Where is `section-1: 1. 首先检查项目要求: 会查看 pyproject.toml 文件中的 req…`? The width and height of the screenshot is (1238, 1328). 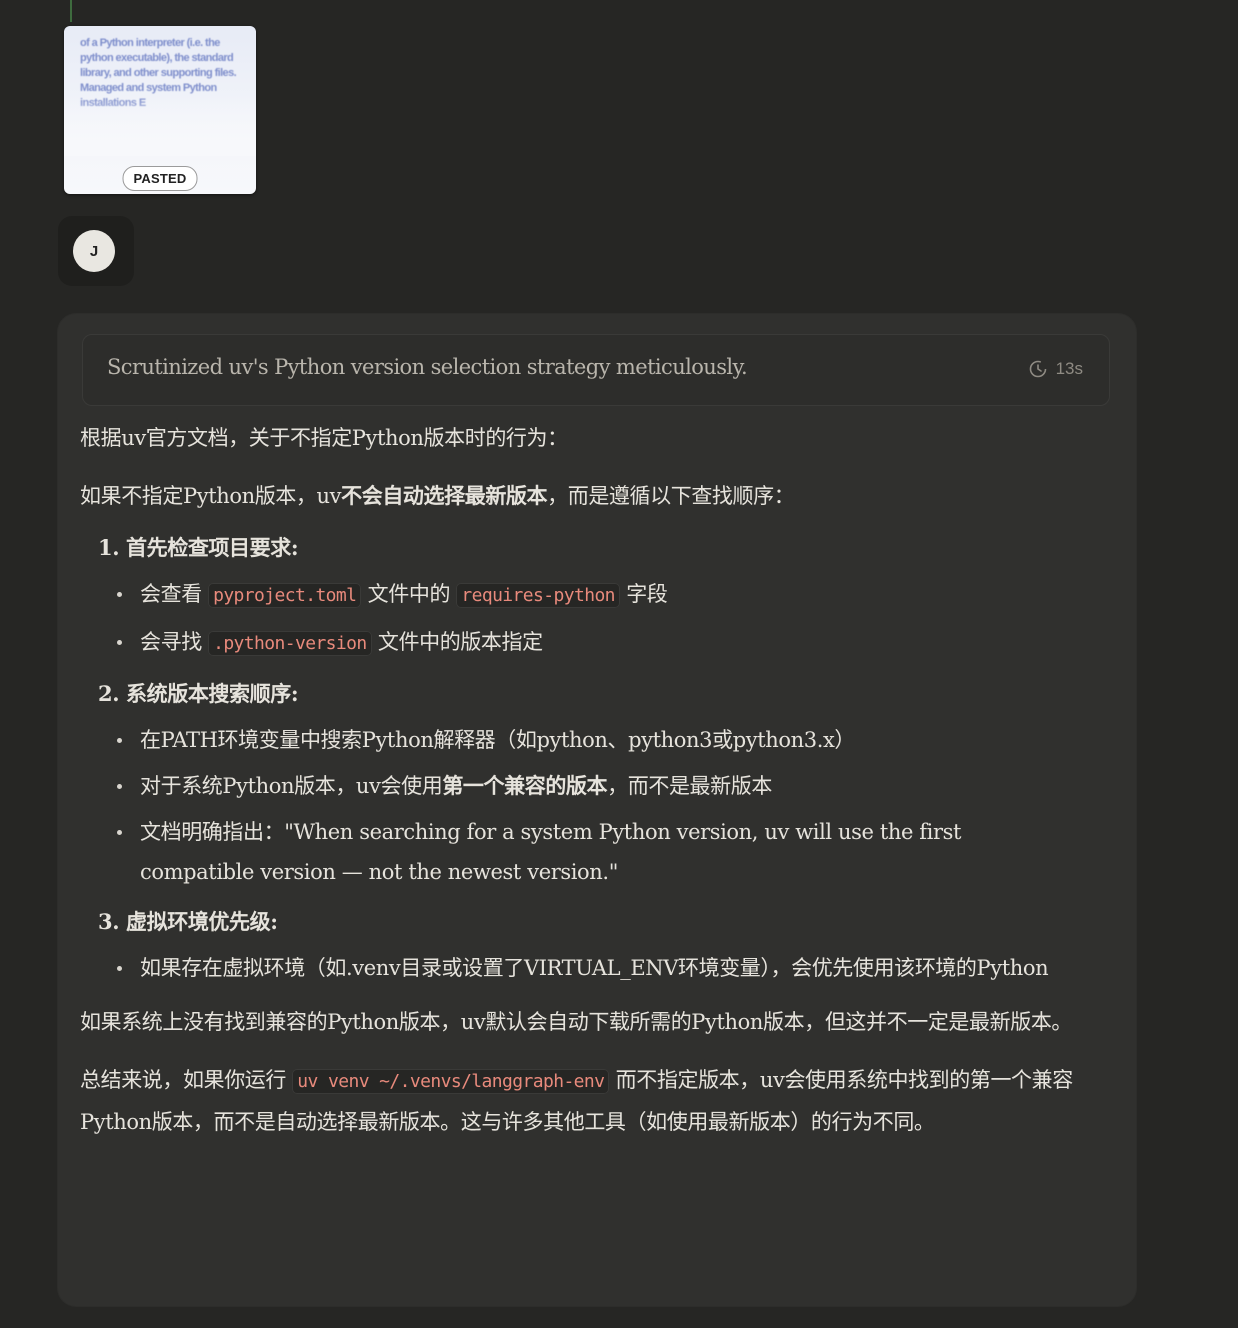
section-1: 1. 首先检查项目要求: 会查看 pyproject.toml 文件中的 req… is located at coordinates (580, 596).